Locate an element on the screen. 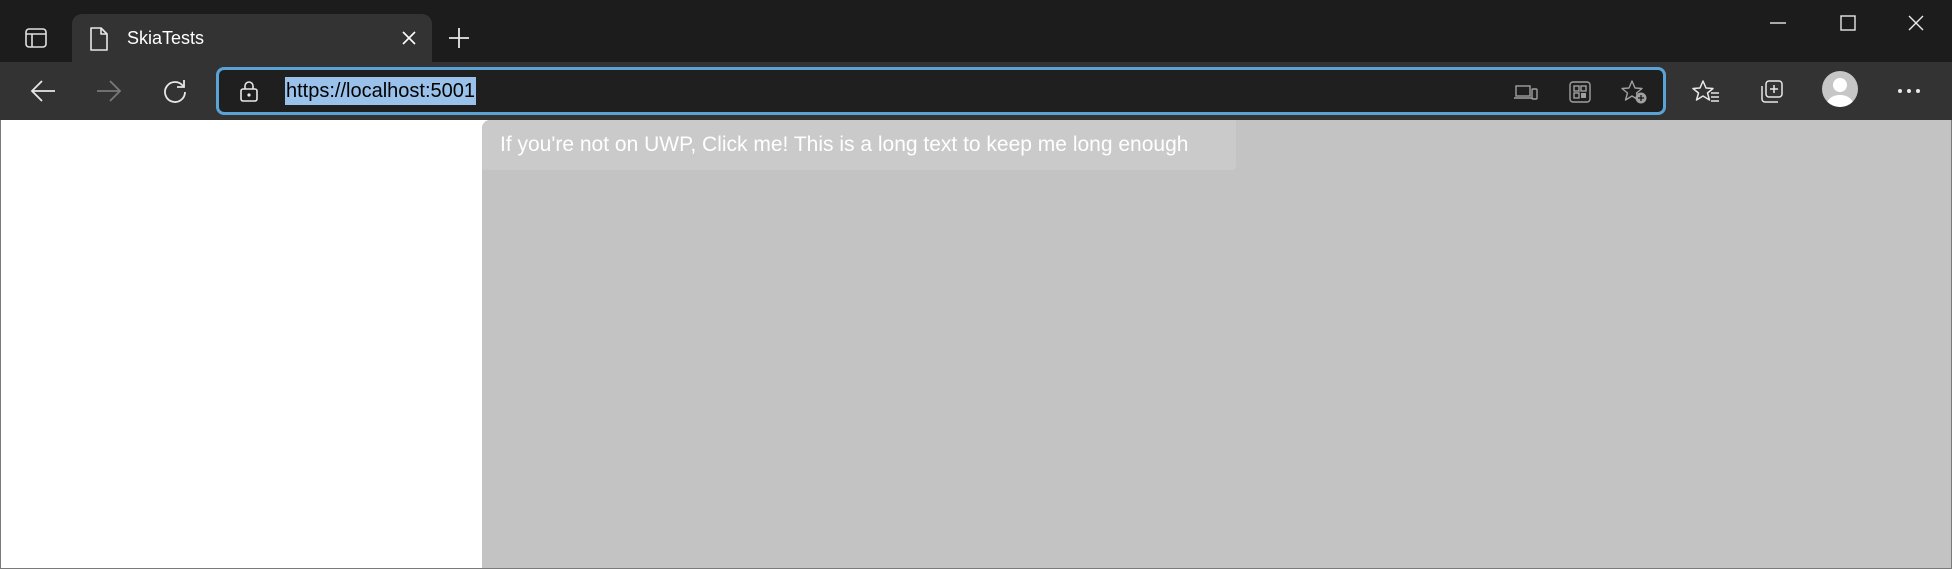 This screenshot has height=569, width=1952. refresh-icon is located at coordinates (175, 91).